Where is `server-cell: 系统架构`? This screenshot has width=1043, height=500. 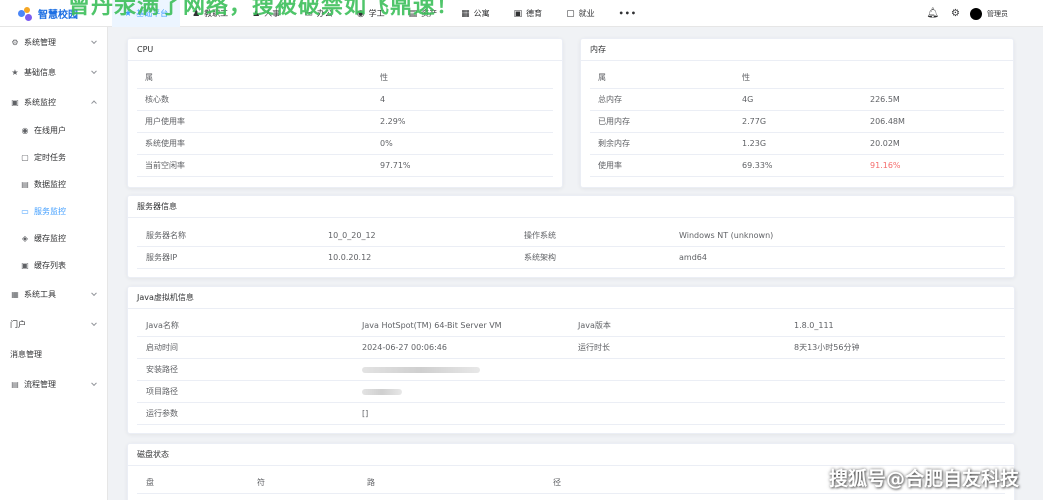
server-cell: 系统架构 is located at coordinates (540, 257).